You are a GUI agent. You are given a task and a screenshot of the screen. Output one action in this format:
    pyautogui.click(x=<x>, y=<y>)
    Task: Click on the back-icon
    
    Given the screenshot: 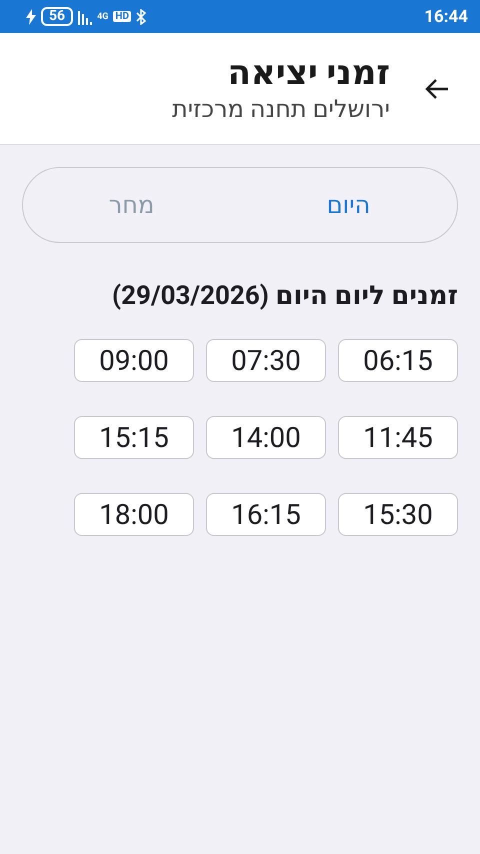 What is the action you would take?
    pyautogui.click(x=437, y=89)
    